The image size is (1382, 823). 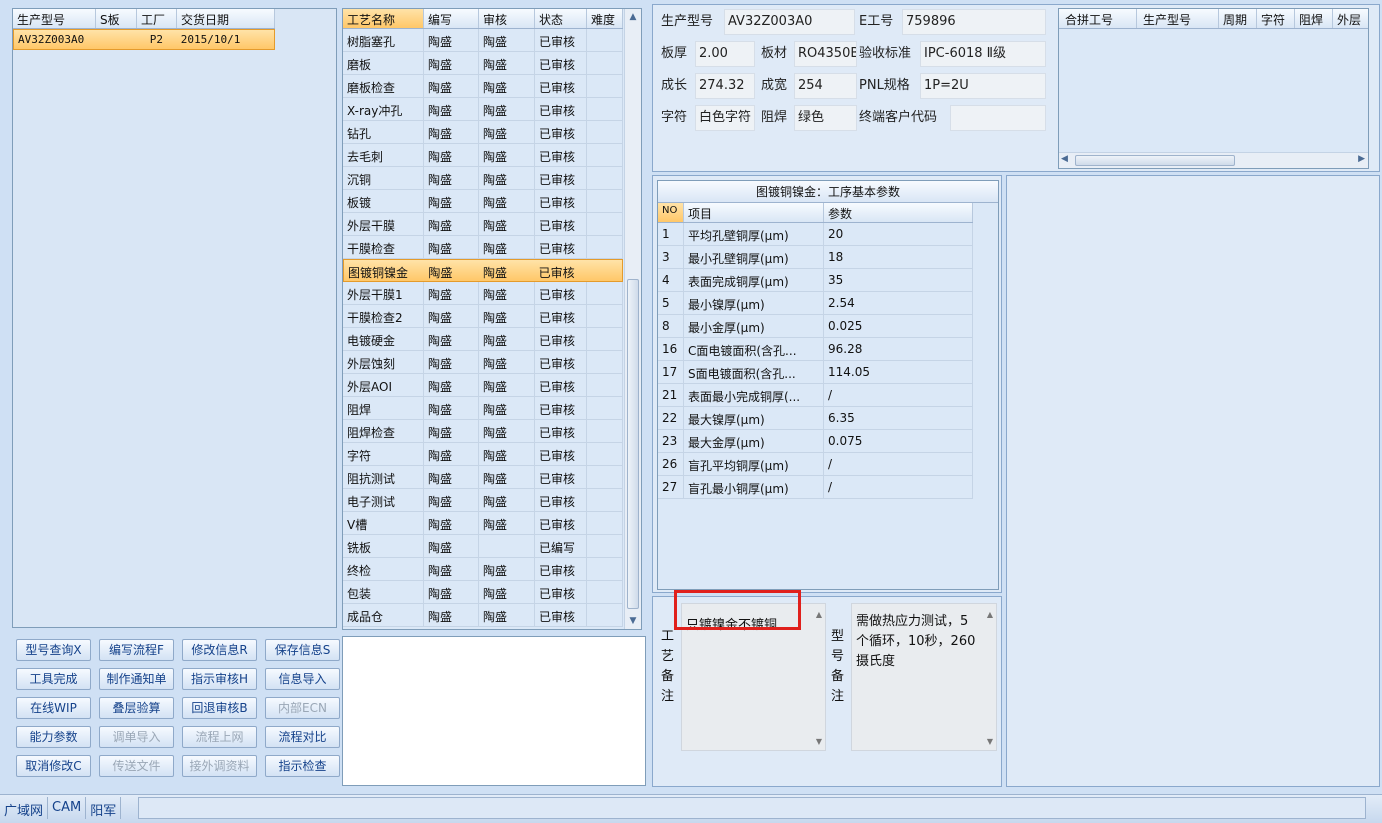 I want to click on table-row: X-ray冲孔 陶盛 陶盛 已审核, so click(x=483, y=109).